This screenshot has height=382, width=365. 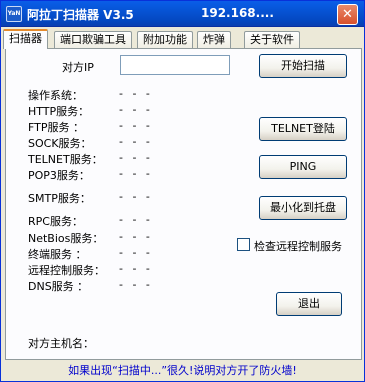 I want to click on info-label-terminal: 终端服务 ：, so click(x=57, y=254).